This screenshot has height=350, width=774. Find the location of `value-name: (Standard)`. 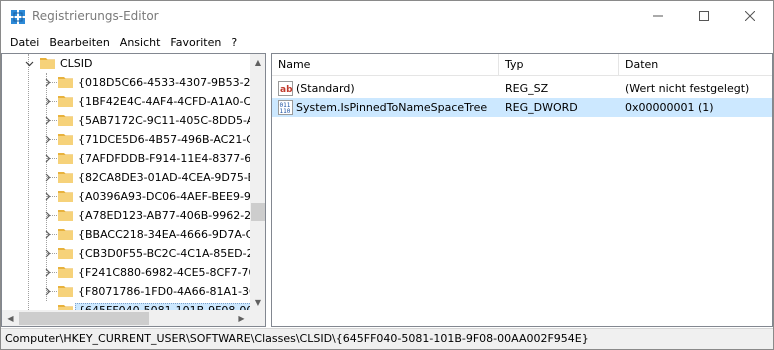

value-name: (Standard) is located at coordinates (325, 88).